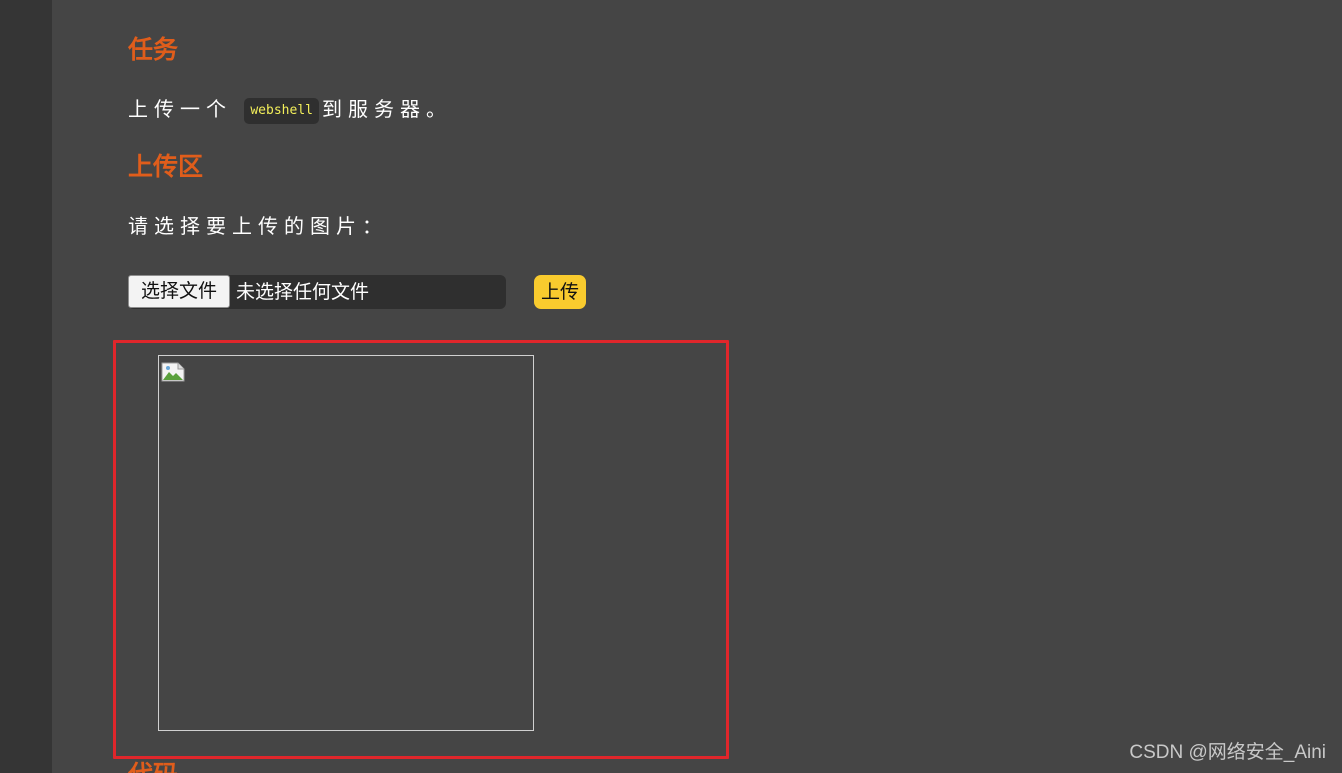 The width and height of the screenshot is (1342, 773). Describe the element at coordinates (180, 109) in the screenshot. I see `task-text-before: 上传一个` at that location.